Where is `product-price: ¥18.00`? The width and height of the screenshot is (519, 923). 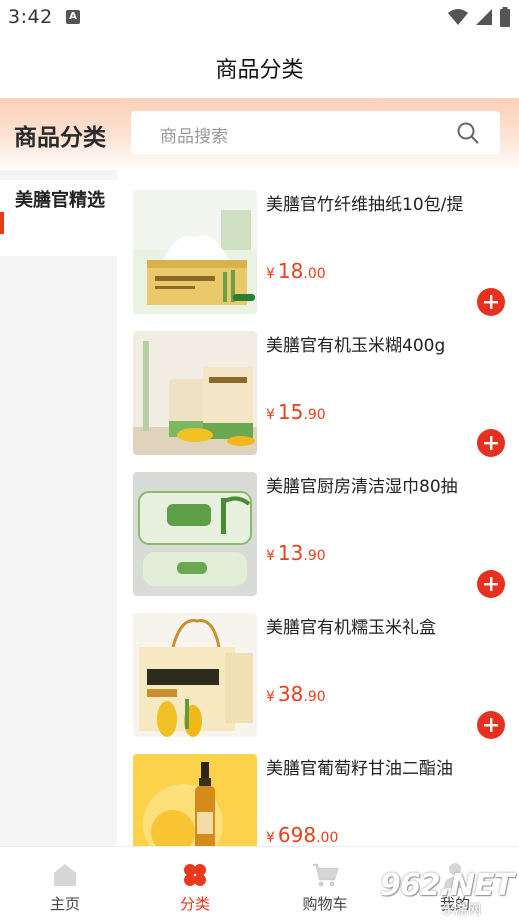 product-price: ¥18.00 is located at coordinates (296, 271).